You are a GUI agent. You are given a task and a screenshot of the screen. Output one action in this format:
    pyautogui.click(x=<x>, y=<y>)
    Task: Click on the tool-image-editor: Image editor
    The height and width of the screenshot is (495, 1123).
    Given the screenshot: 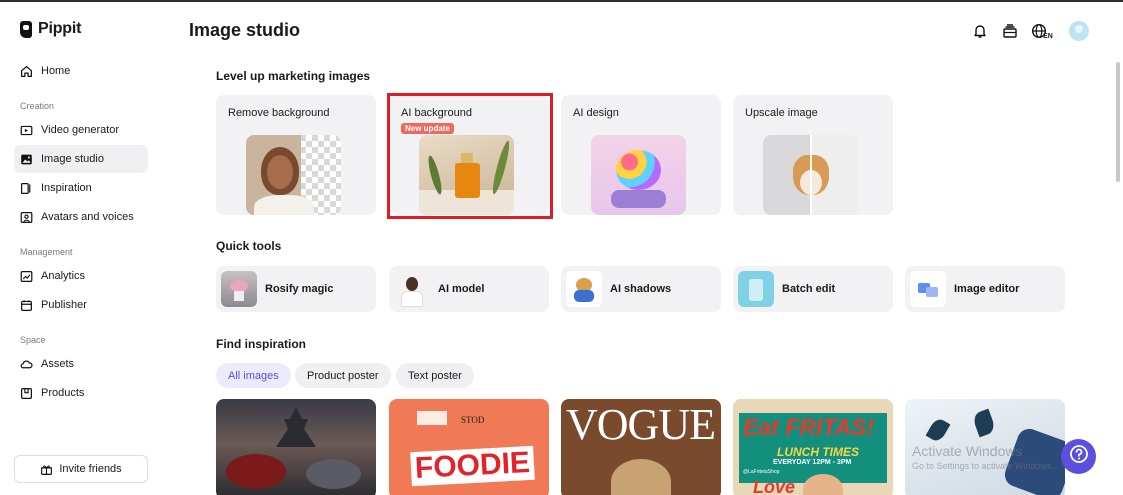 What is the action you would take?
    pyautogui.click(x=985, y=289)
    